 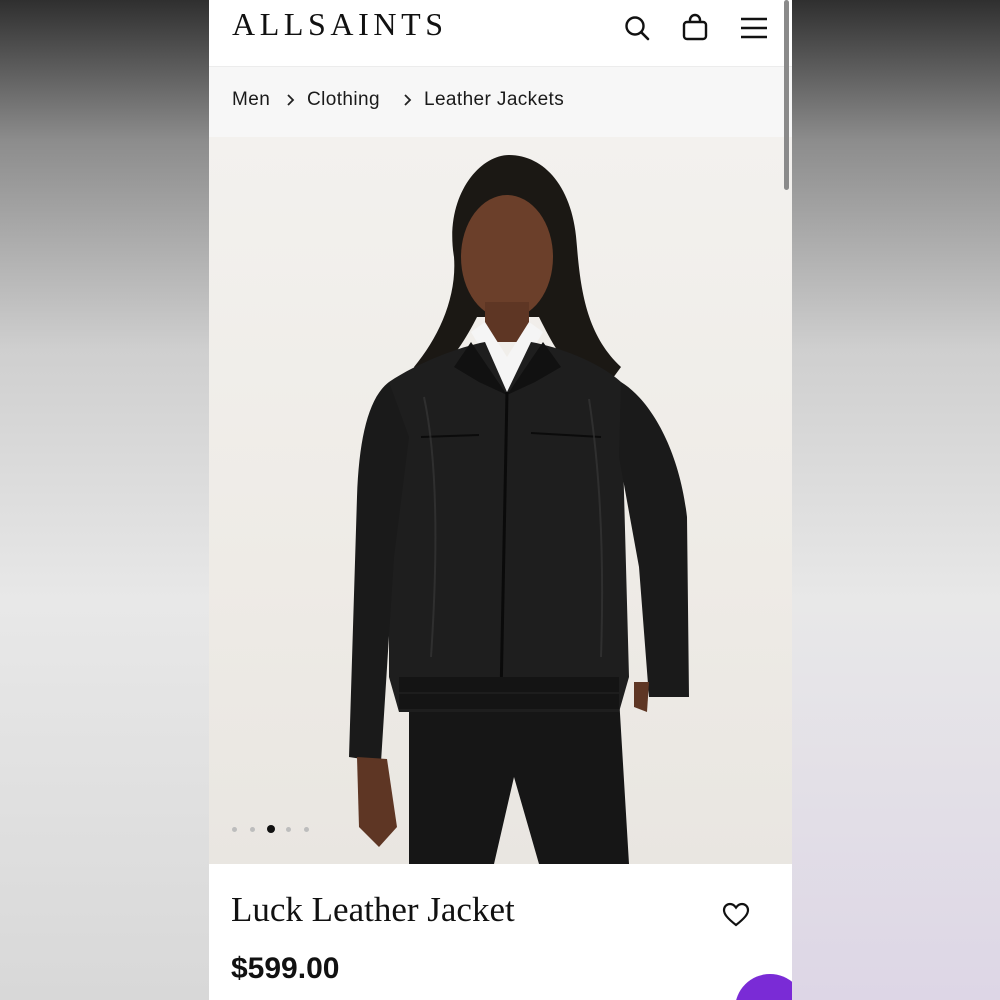 What do you see at coordinates (786, 95) in the screenshot?
I see `scrollbar` at bounding box center [786, 95].